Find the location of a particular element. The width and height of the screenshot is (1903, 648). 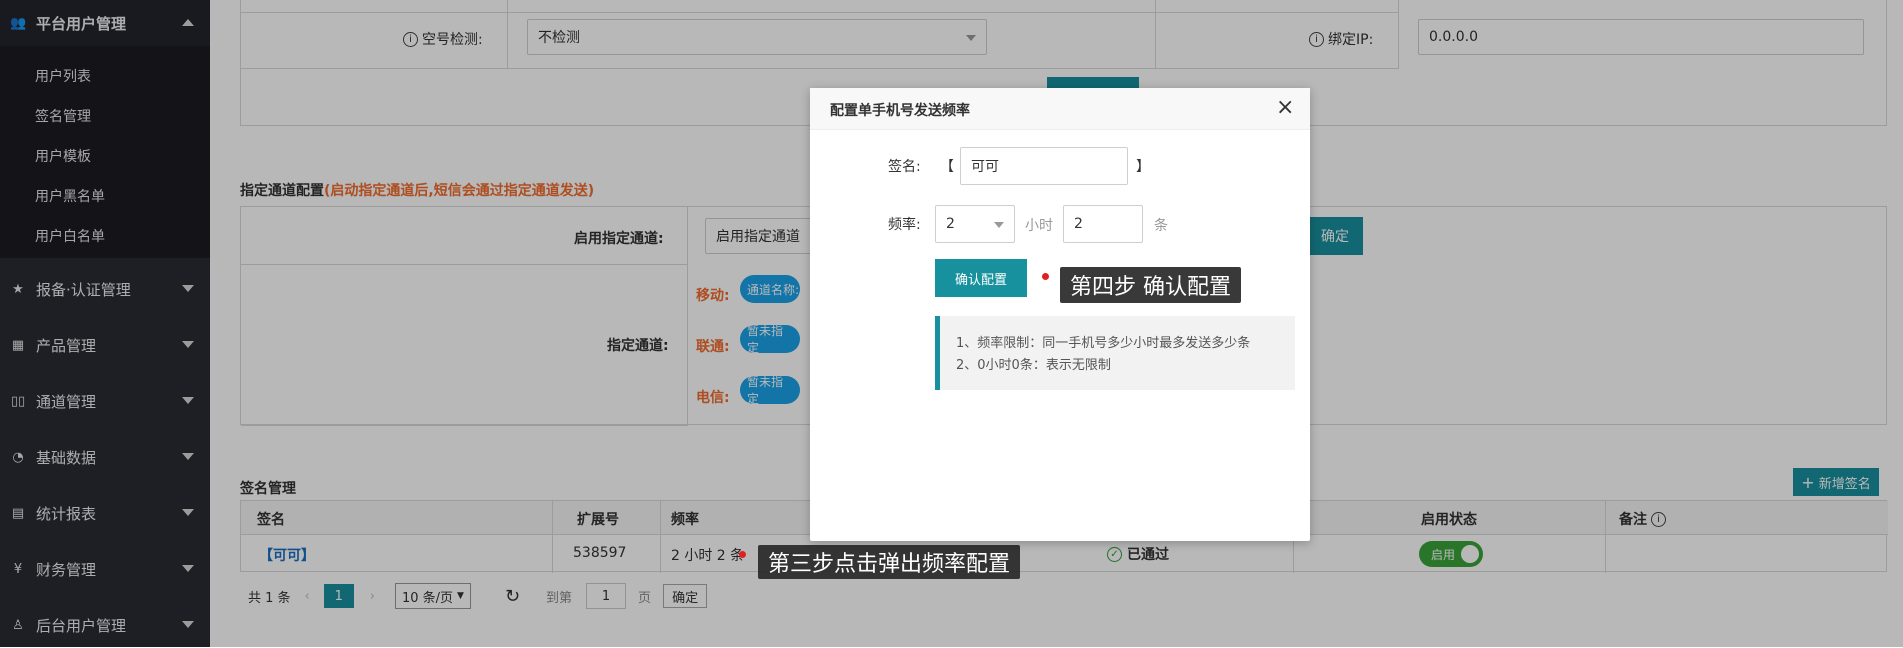

hours-select: 2 is located at coordinates (975, 224).